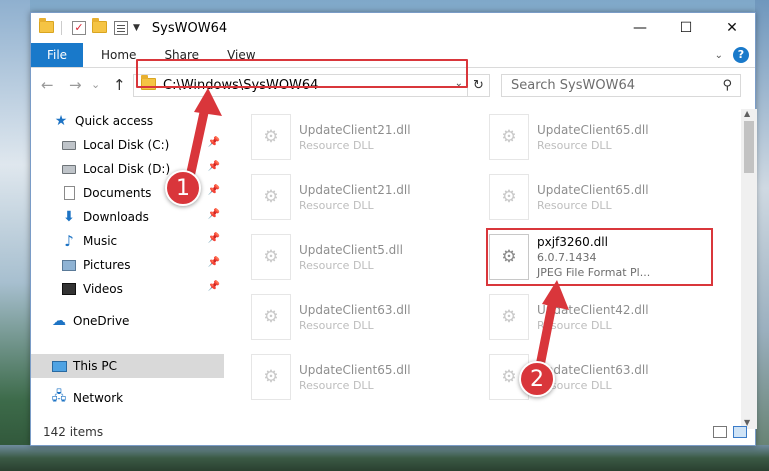  Describe the element at coordinates (100, 241) in the screenshot. I see `sidebar-item-label: Music` at that location.